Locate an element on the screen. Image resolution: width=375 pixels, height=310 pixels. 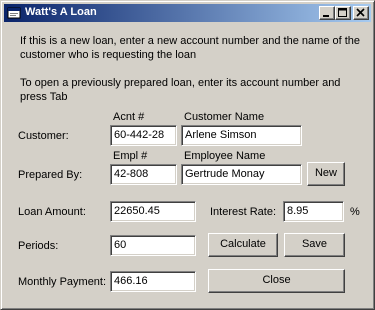
loan-amount-label: Loan Amount: is located at coordinates (52, 212).